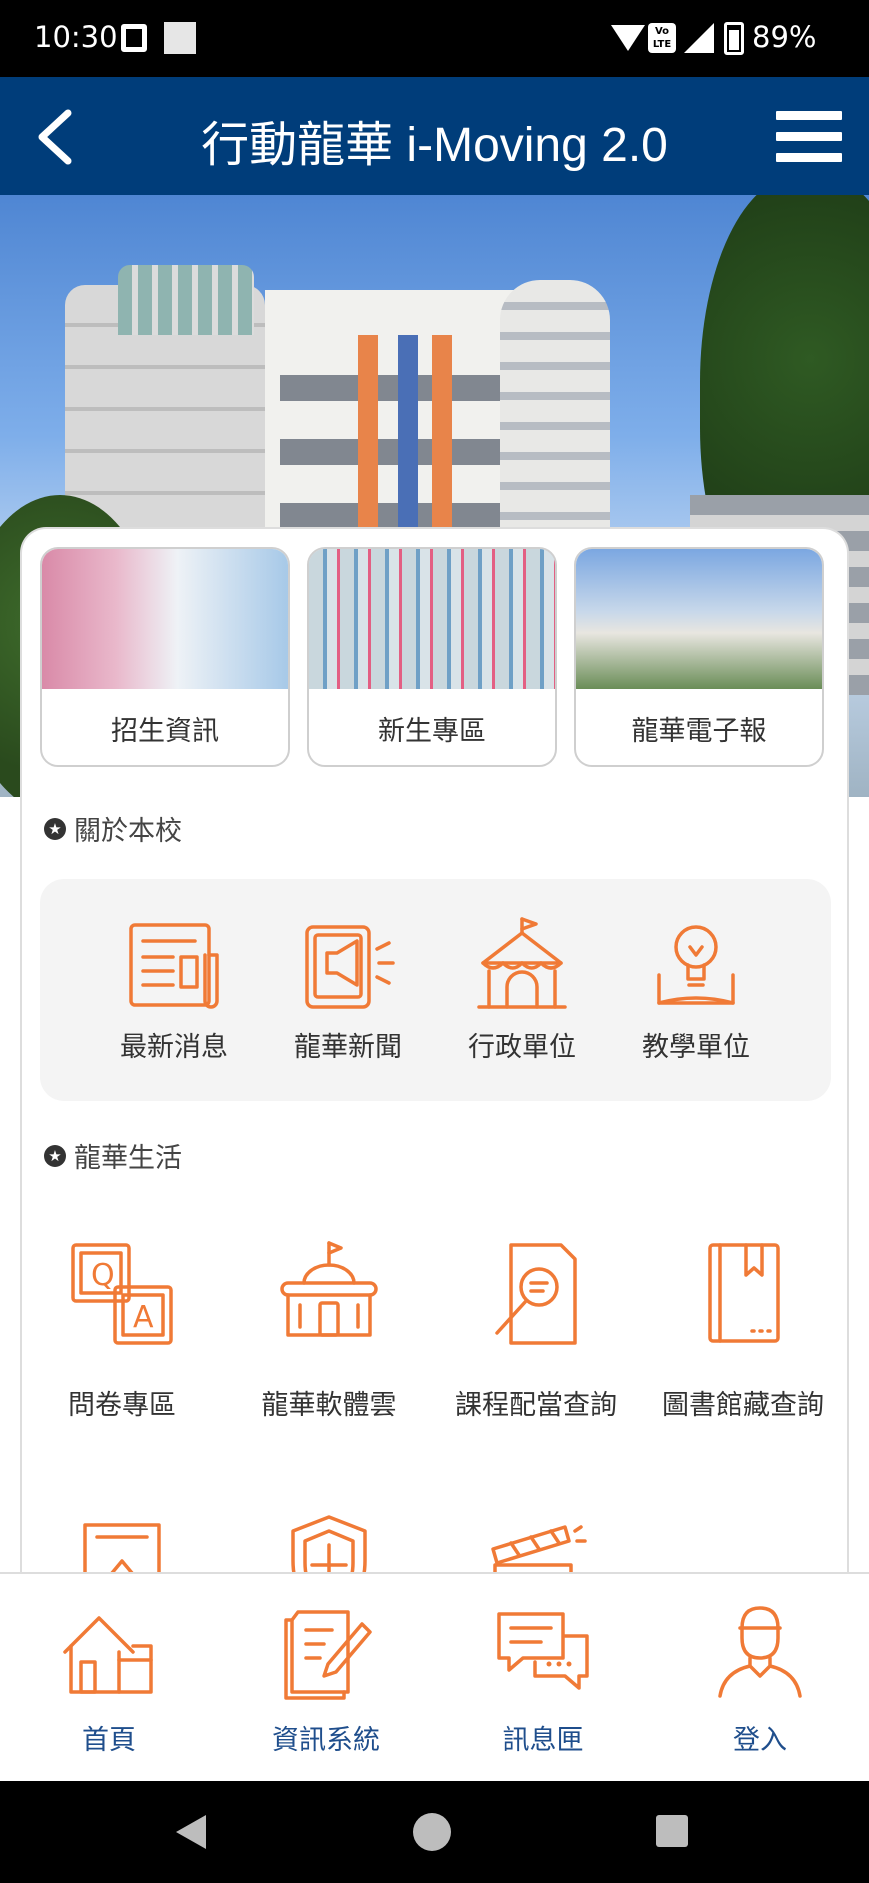 The width and height of the screenshot is (869, 1883). Describe the element at coordinates (165, 731) in the screenshot. I see `quick-link-label: 招生資訊` at that location.